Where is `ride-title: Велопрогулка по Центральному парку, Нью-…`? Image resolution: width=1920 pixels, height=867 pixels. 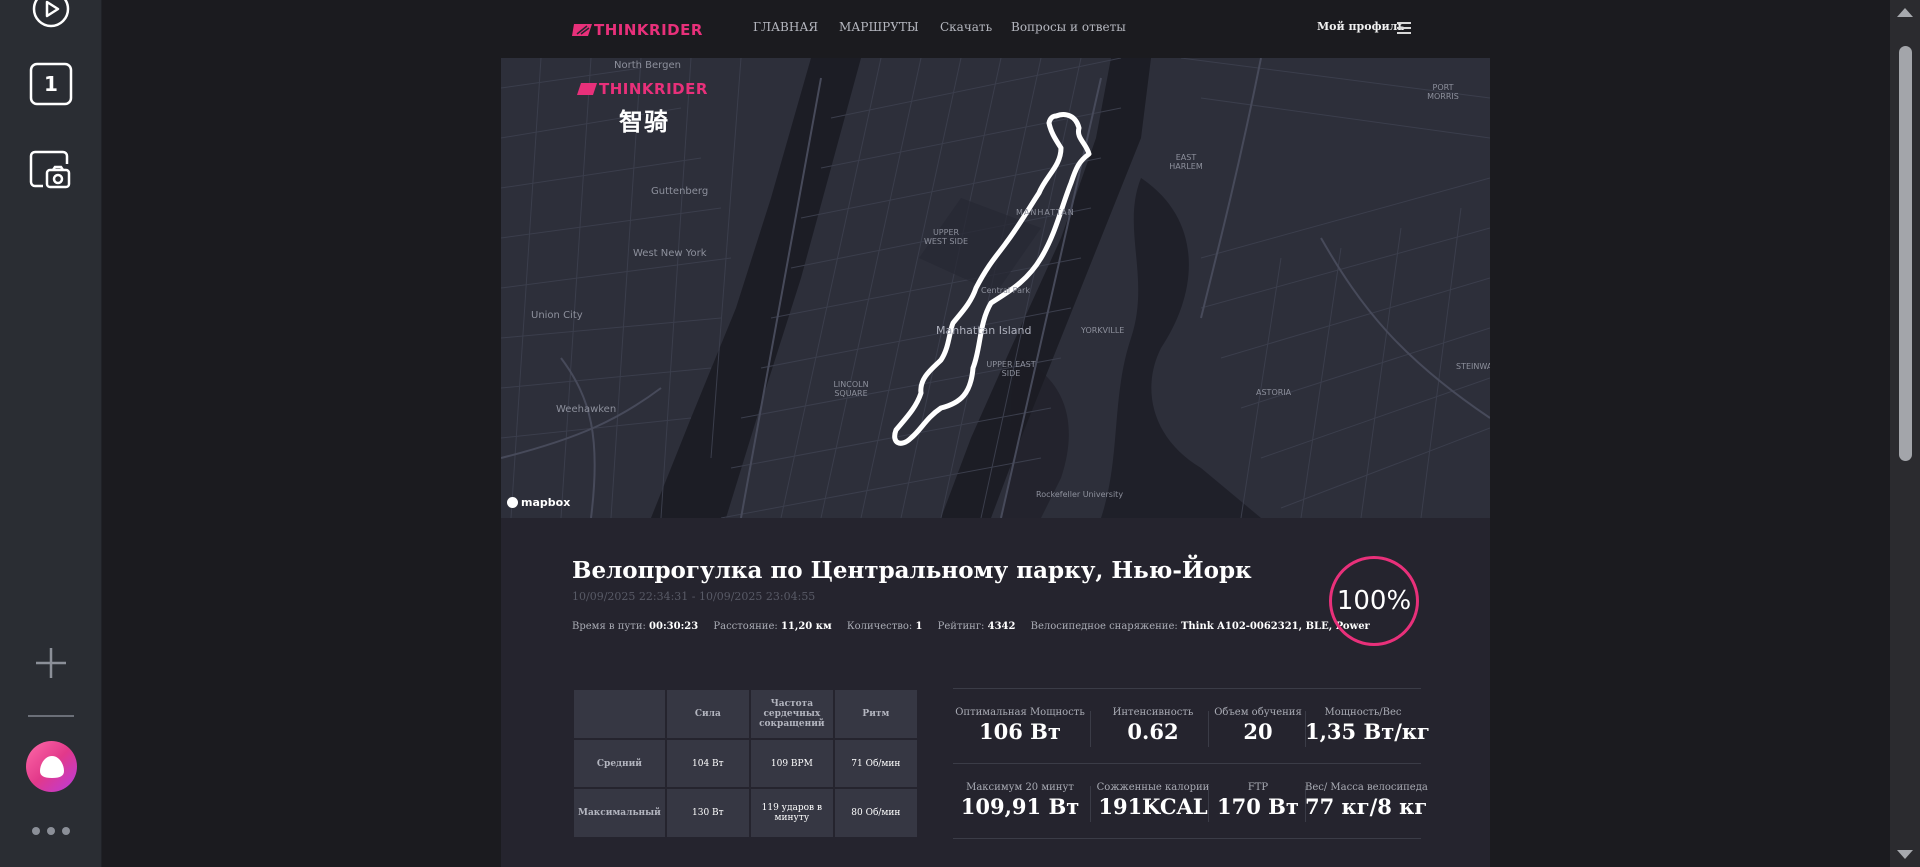
ride-title: Велопрогулка по Центральному парку, Нью-… is located at coordinates (912, 570).